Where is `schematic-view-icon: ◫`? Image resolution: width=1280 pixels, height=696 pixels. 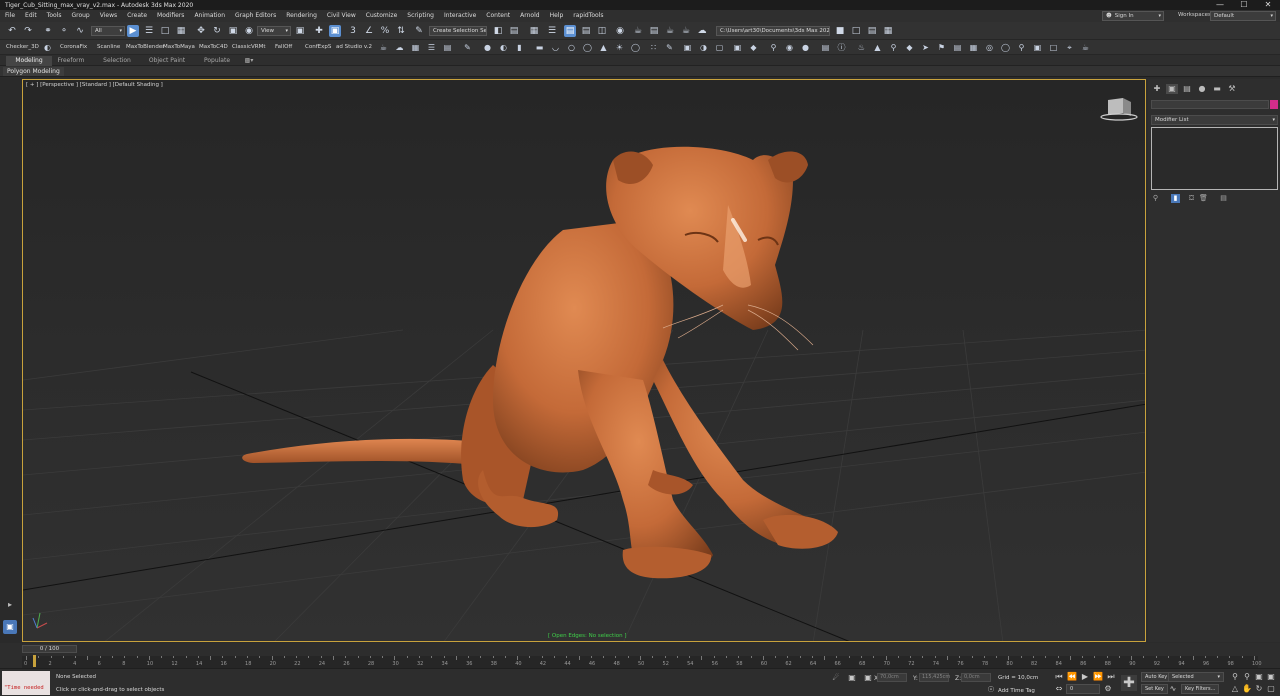 schematic-view-icon: ◫ is located at coordinates (602, 31).